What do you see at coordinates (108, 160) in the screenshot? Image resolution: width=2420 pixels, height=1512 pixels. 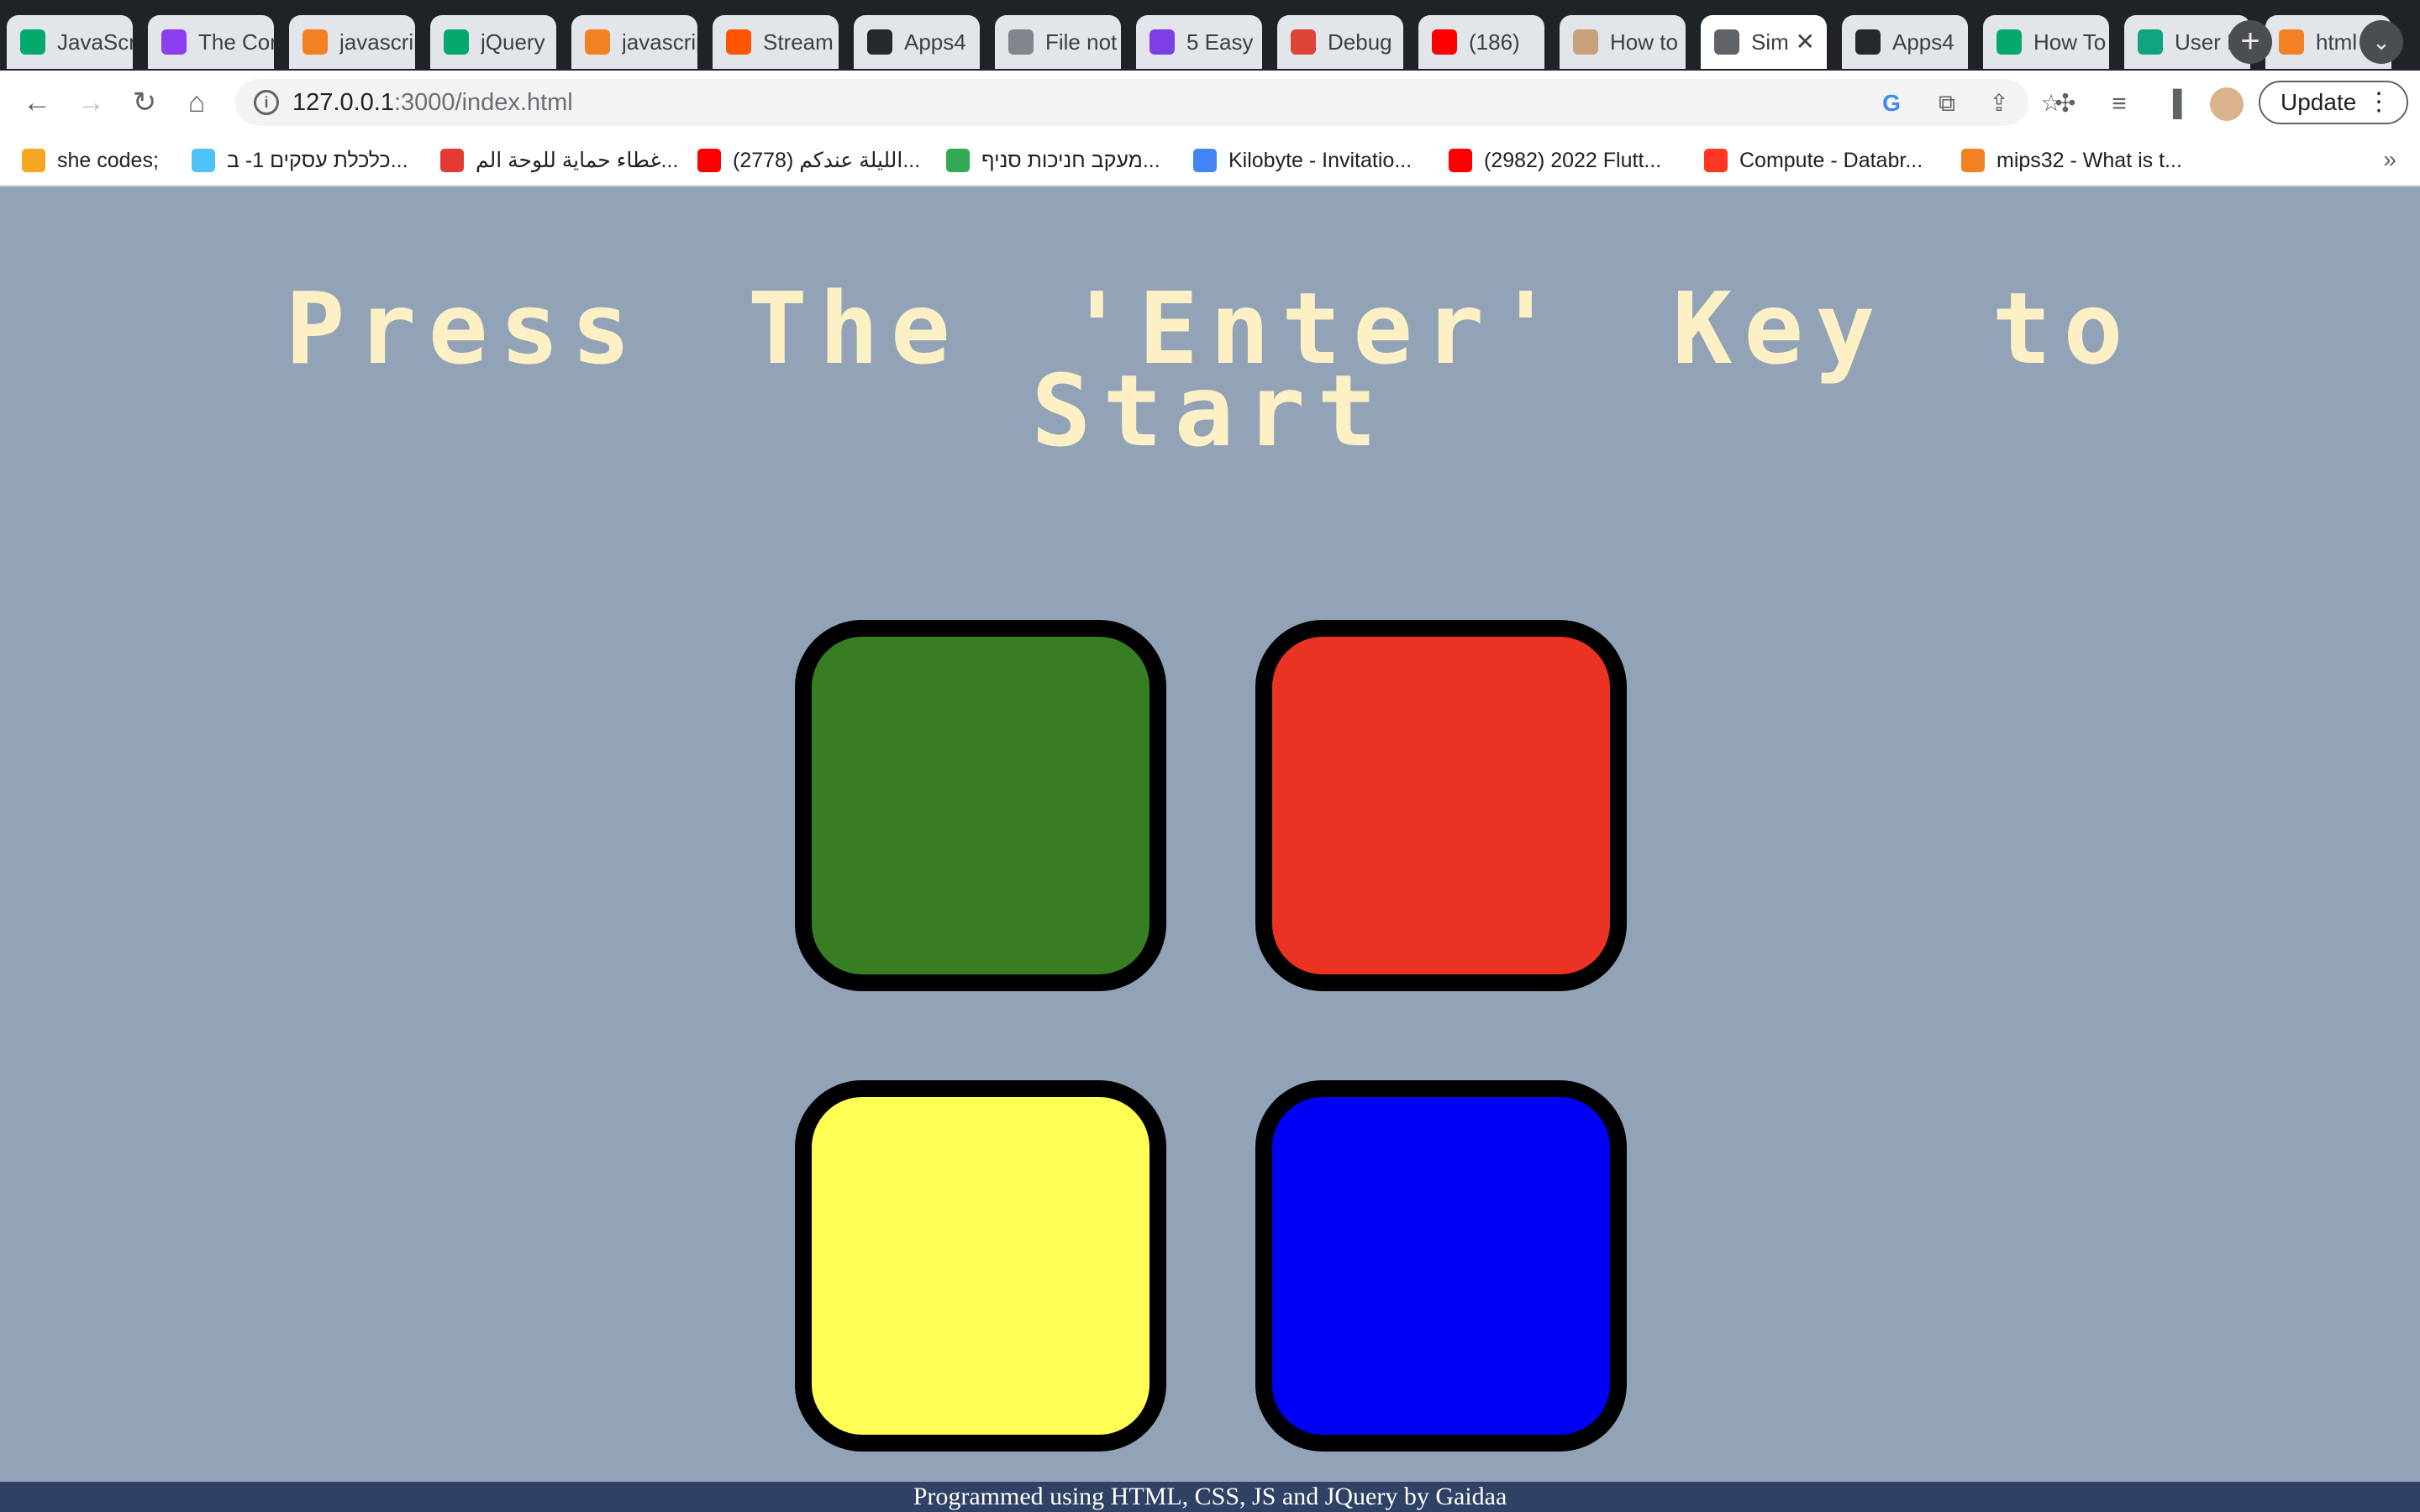 I see `bookmark-label: she codes;` at bounding box center [108, 160].